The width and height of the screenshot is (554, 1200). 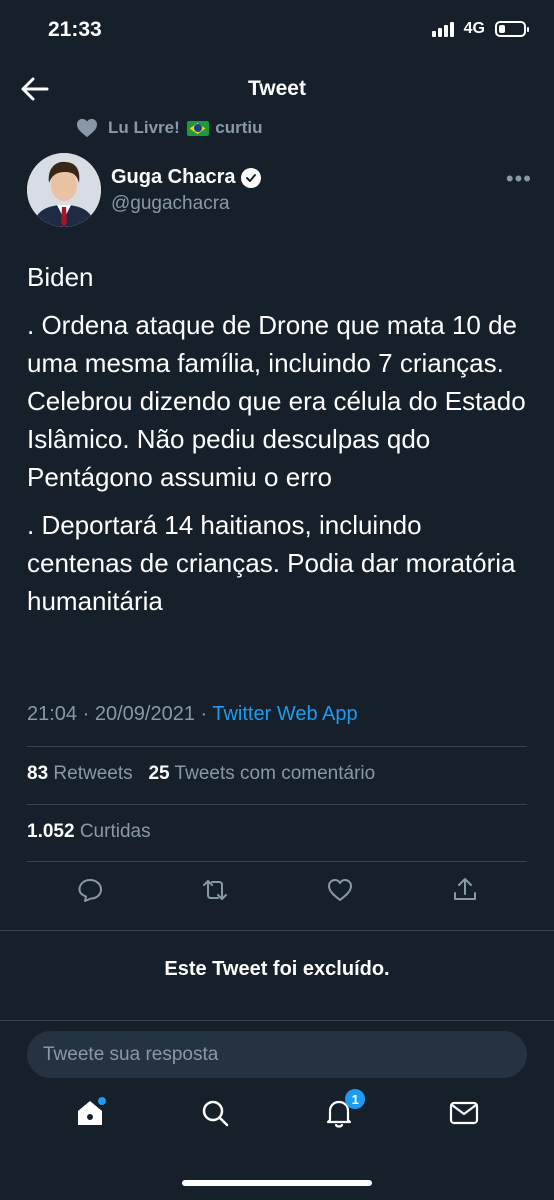 What do you see at coordinates (442, 29) in the screenshot?
I see `signal-icon` at bounding box center [442, 29].